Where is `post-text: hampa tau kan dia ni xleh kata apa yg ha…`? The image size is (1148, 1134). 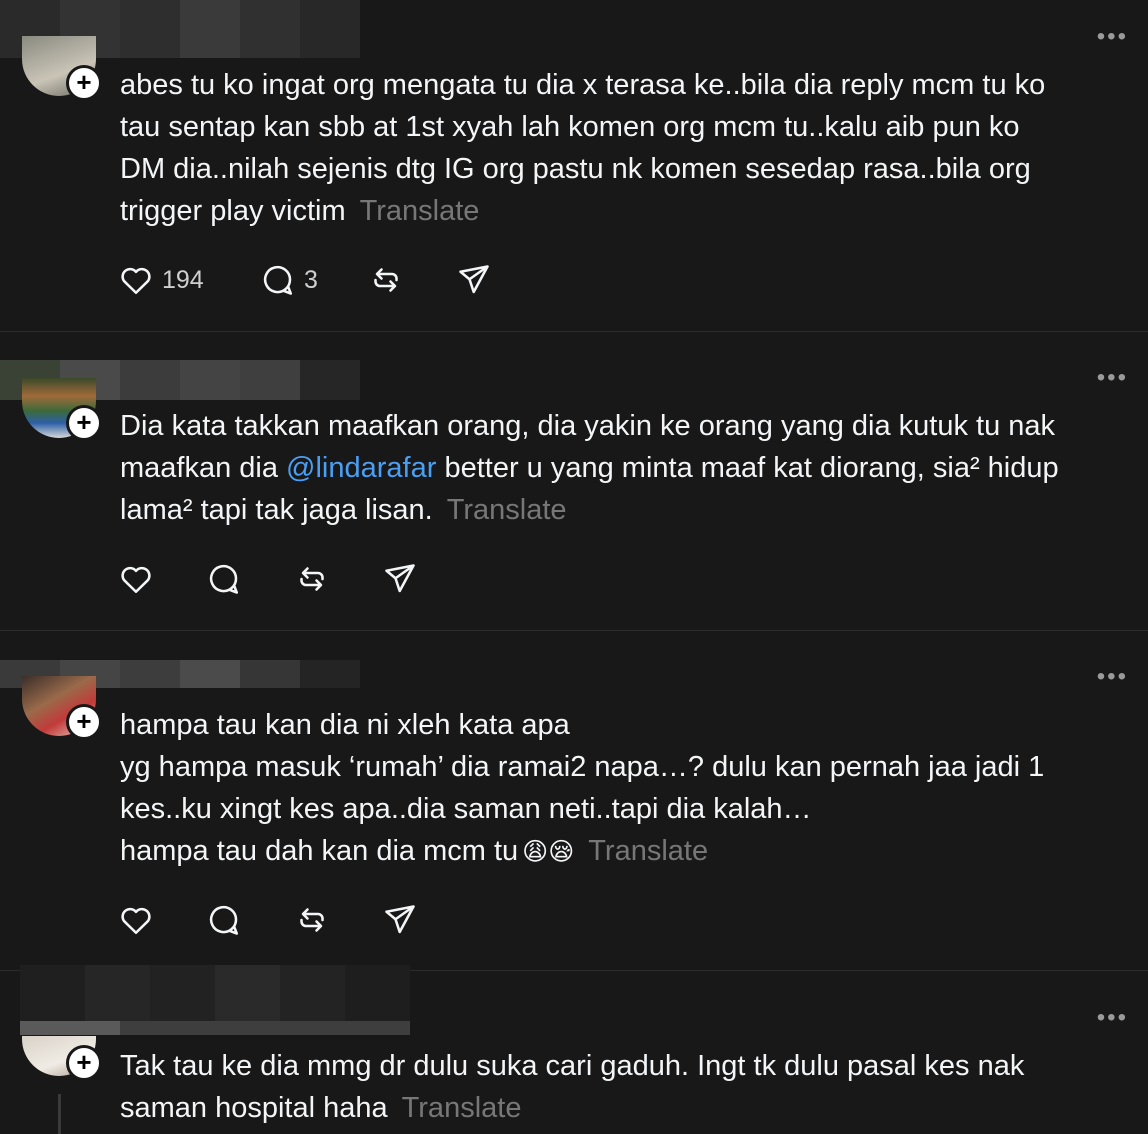
post-text: hampa tau kan dia ni xleh kata apa yg ha… is located at coordinates (620, 788).